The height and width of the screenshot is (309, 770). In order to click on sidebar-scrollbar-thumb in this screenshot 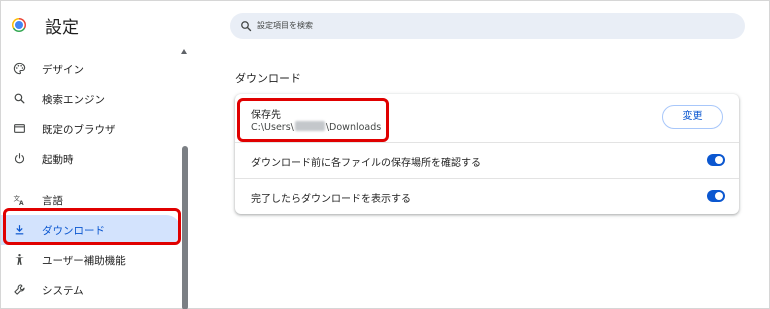, I will do `click(185, 227)`.